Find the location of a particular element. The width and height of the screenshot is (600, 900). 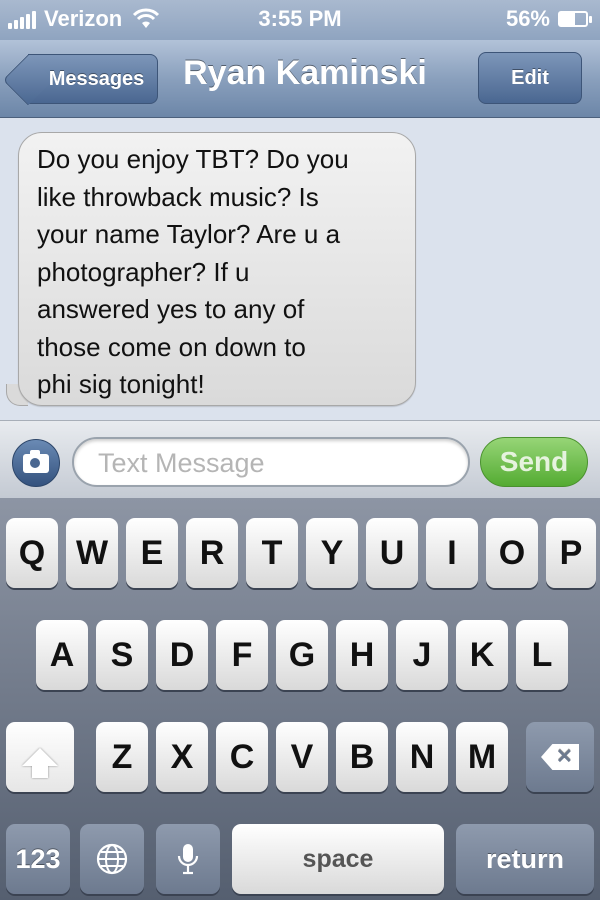

backspace-icon: ✕ is located at coordinates (560, 757).